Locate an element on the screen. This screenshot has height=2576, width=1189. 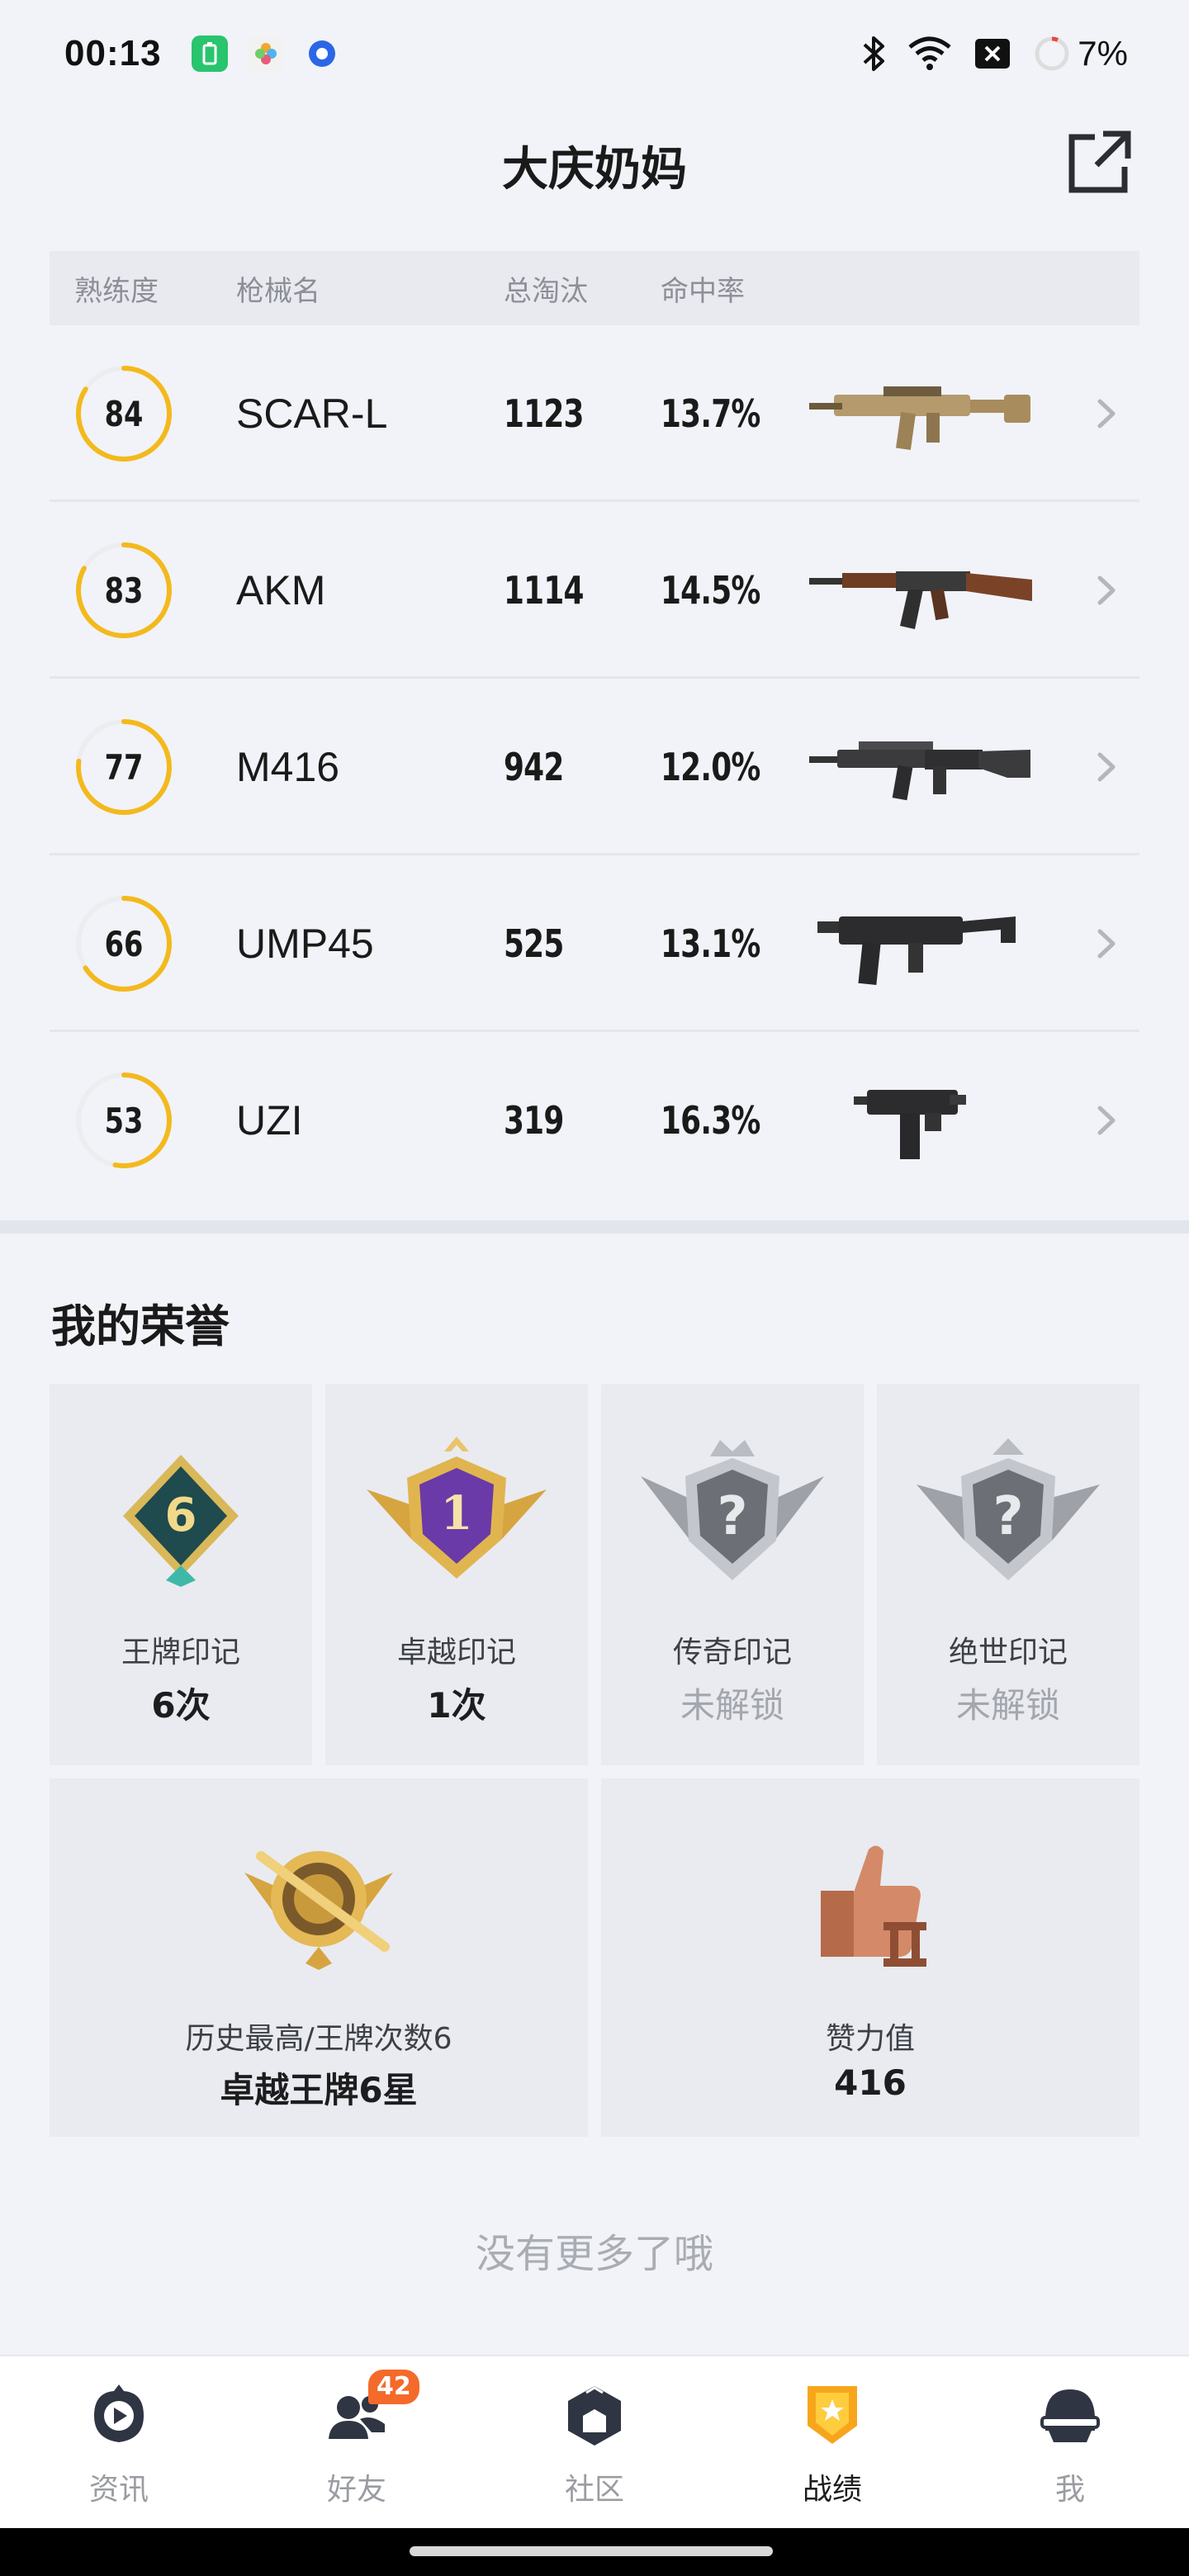
weapon-kills: 942 is located at coordinates (534, 767).